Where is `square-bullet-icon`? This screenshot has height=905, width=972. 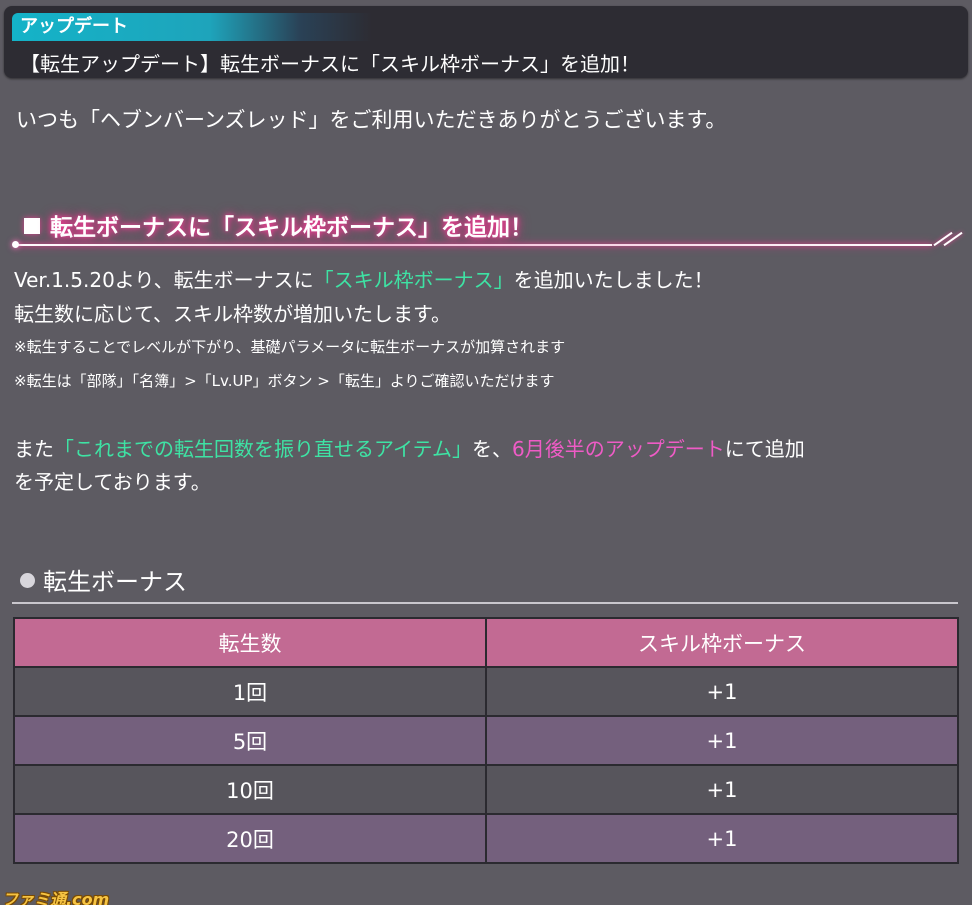
square-bullet-icon is located at coordinates (32, 226).